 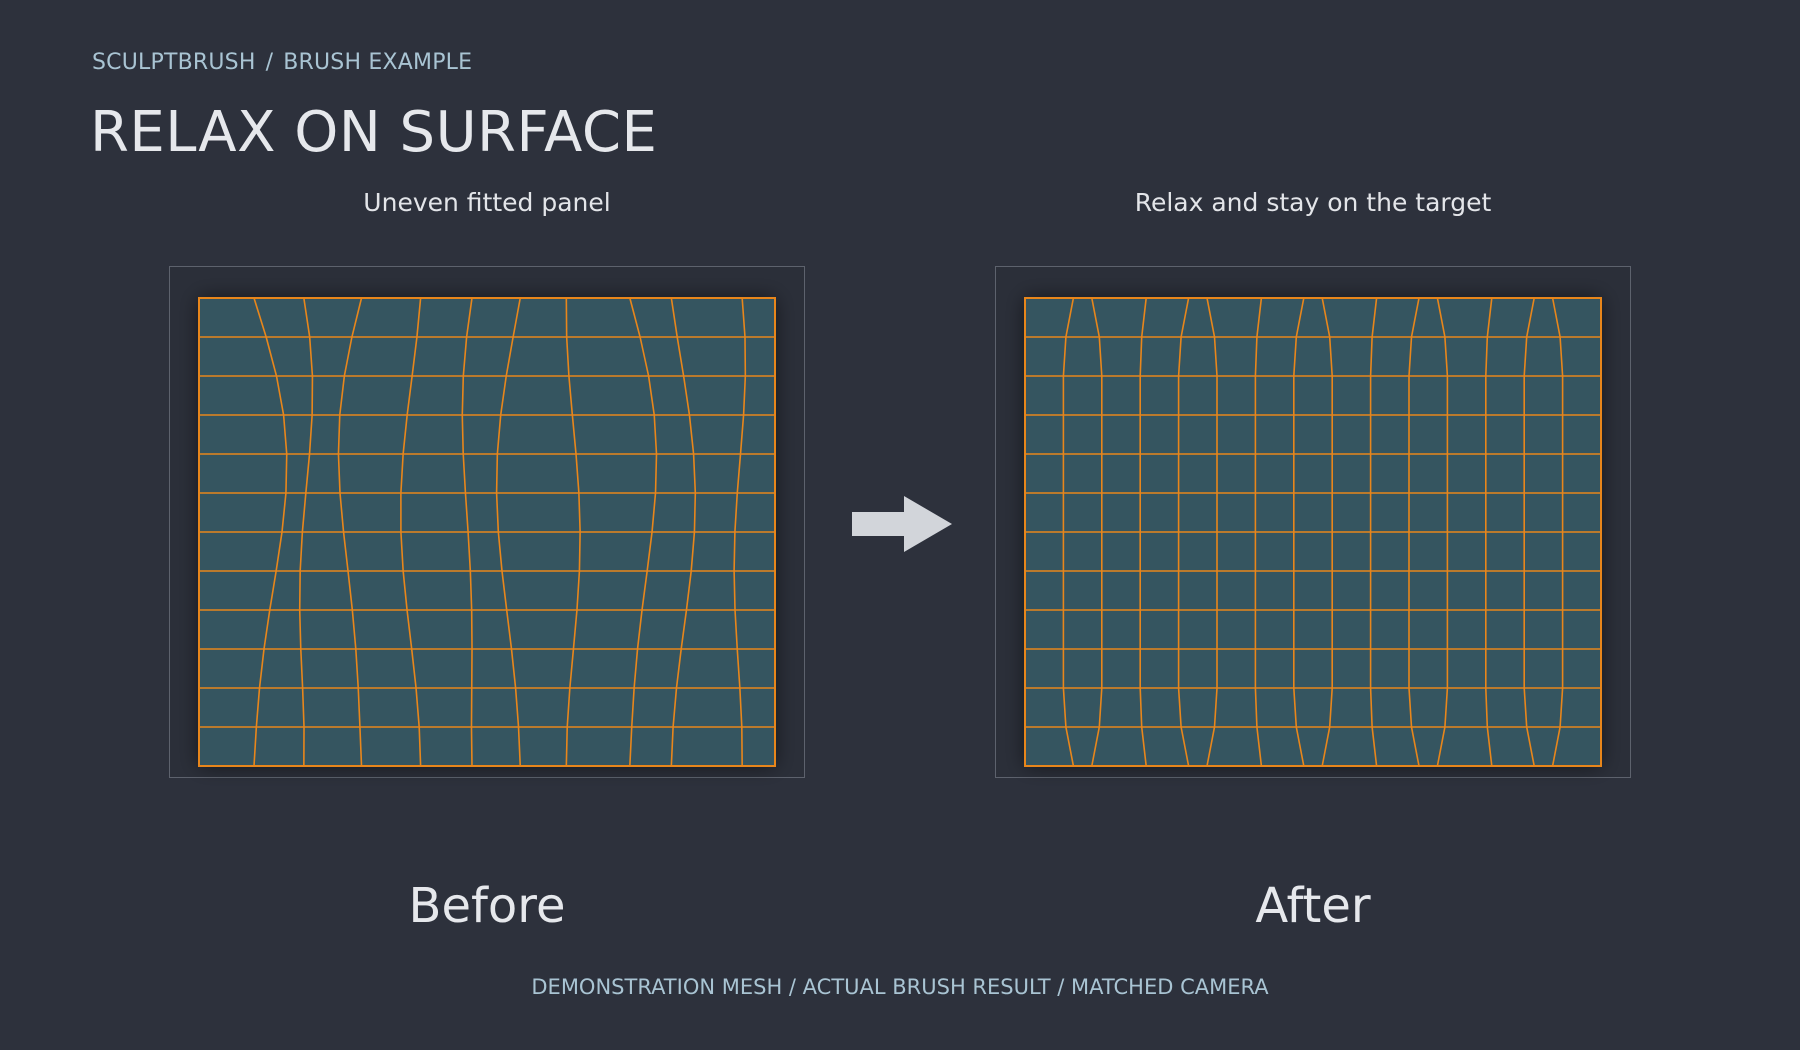 I want to click on after-mesh, so click(x=1313, y=532).